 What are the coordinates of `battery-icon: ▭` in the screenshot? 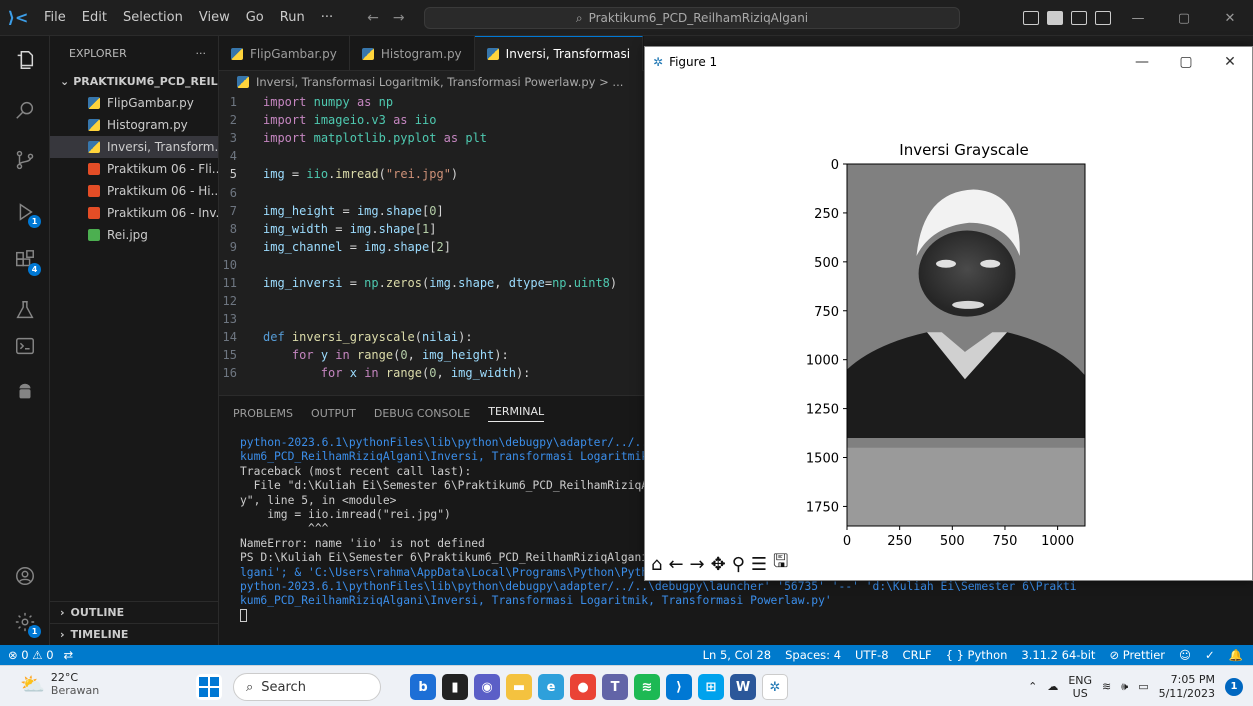 It's located at (1143, 686).